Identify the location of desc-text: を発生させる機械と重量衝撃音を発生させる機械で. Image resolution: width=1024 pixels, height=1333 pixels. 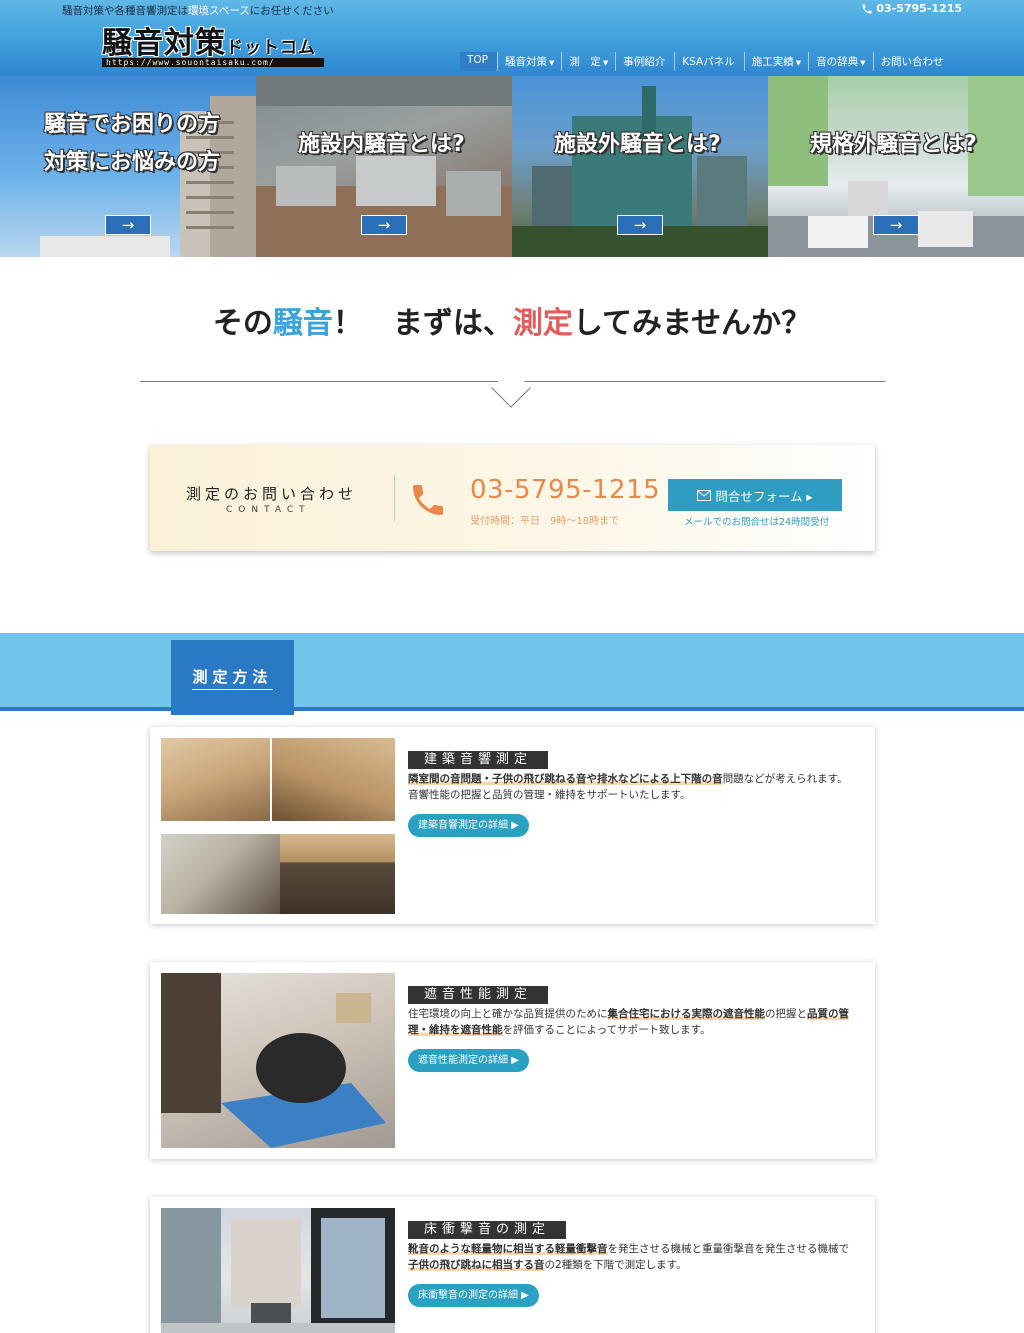
(728, 1249).